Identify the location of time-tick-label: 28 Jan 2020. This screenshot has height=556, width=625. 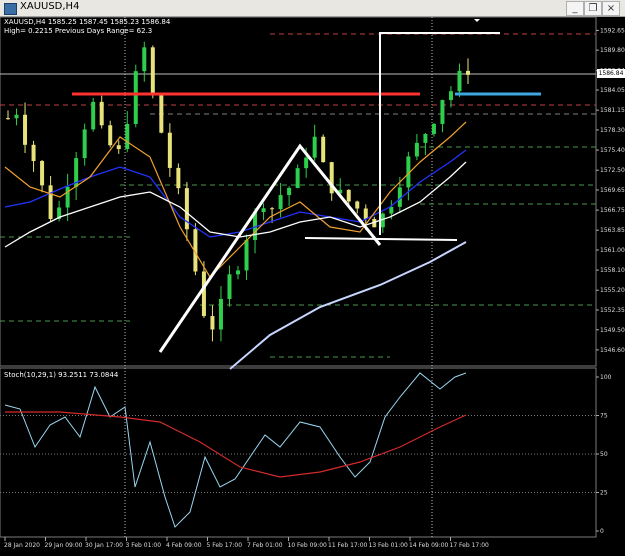
(22, 545).